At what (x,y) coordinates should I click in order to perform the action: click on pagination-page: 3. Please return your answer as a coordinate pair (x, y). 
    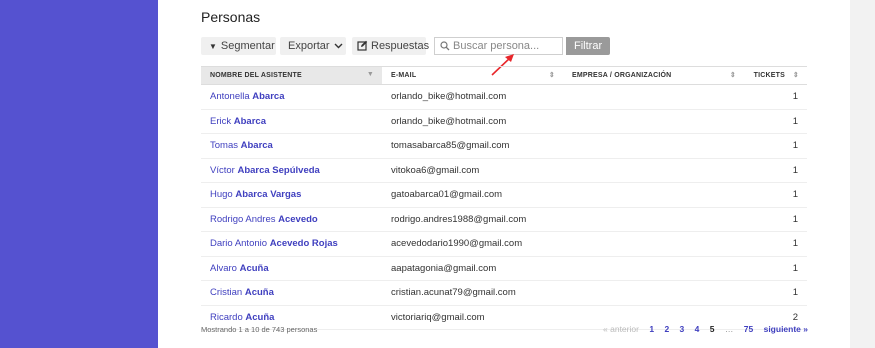
    Looking at the image, I should click on (682, 329).